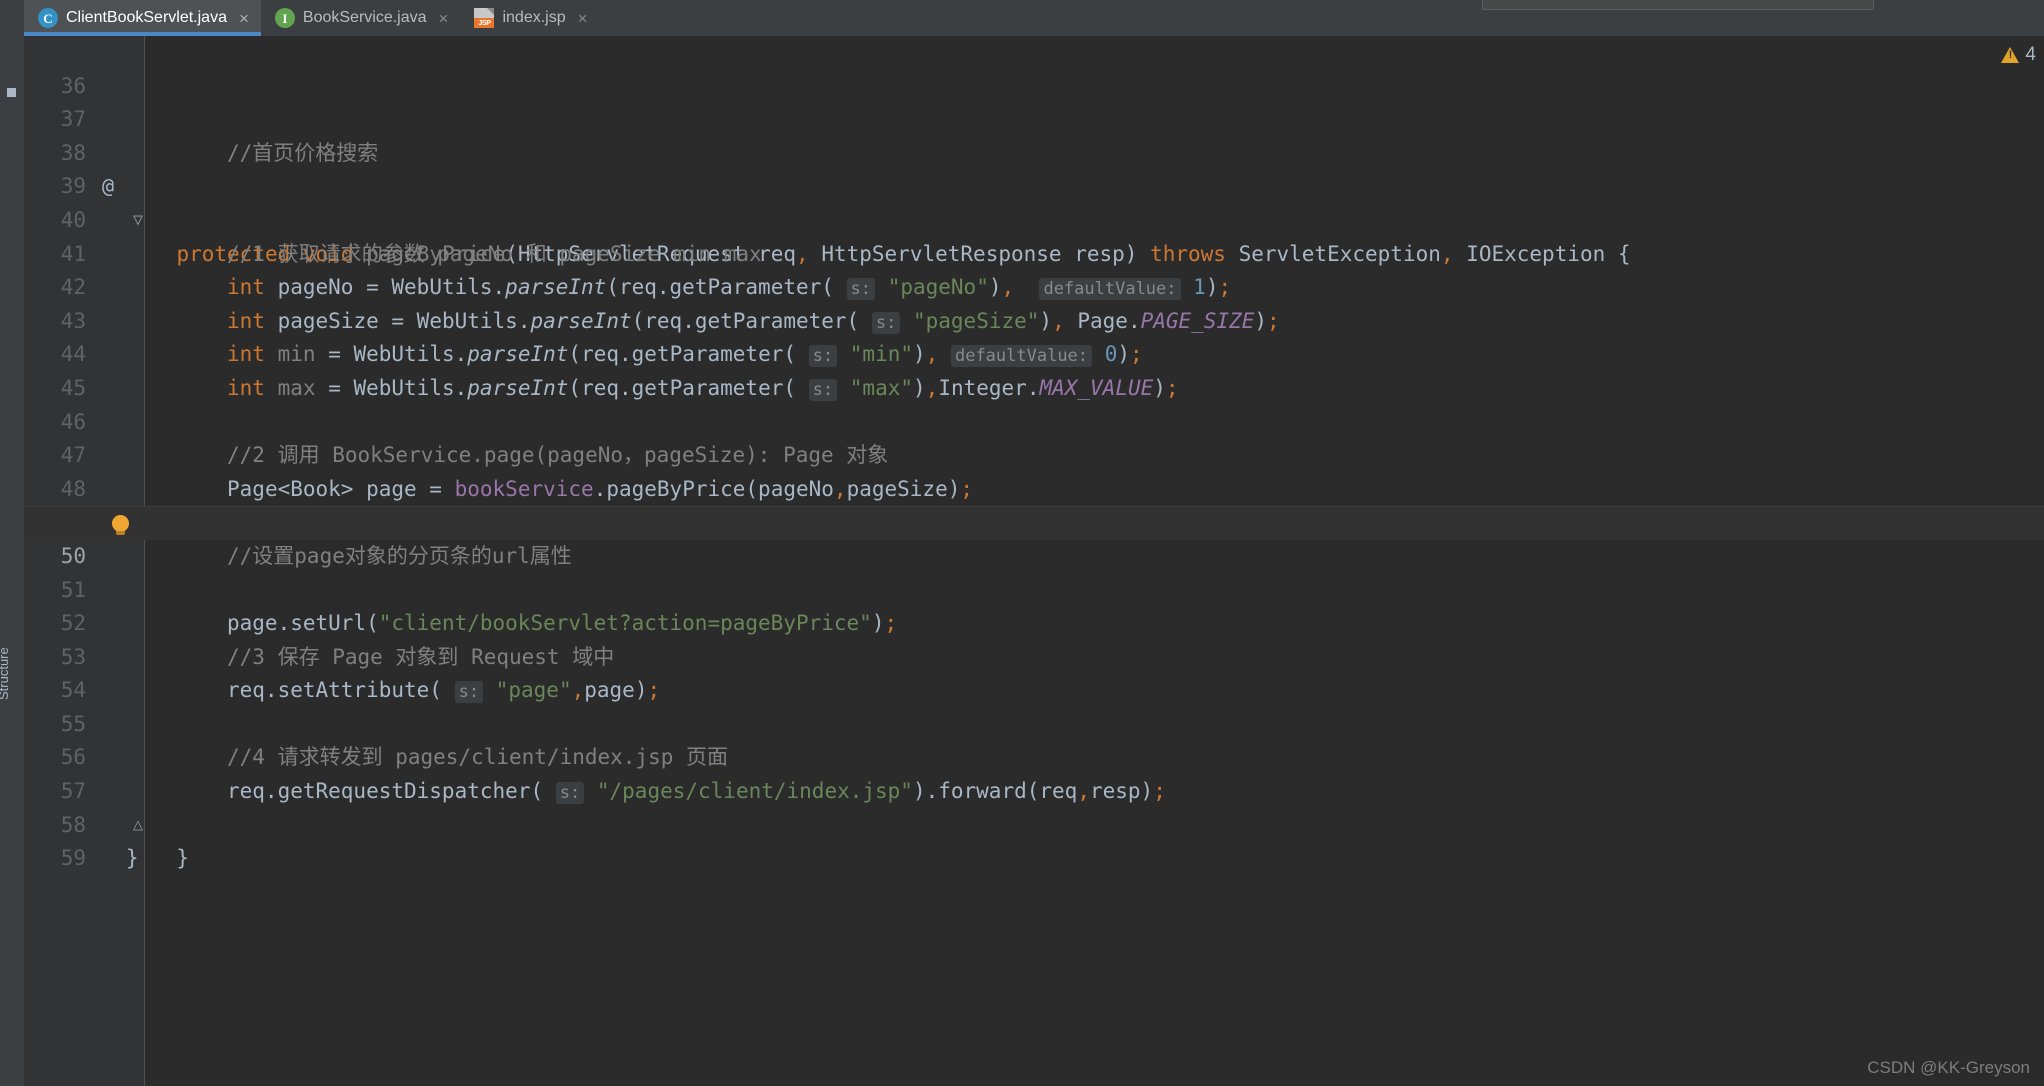 The width and height of the screenshot is (2044, 1086). I want to click on code-line: 51, so click(1034, 571).